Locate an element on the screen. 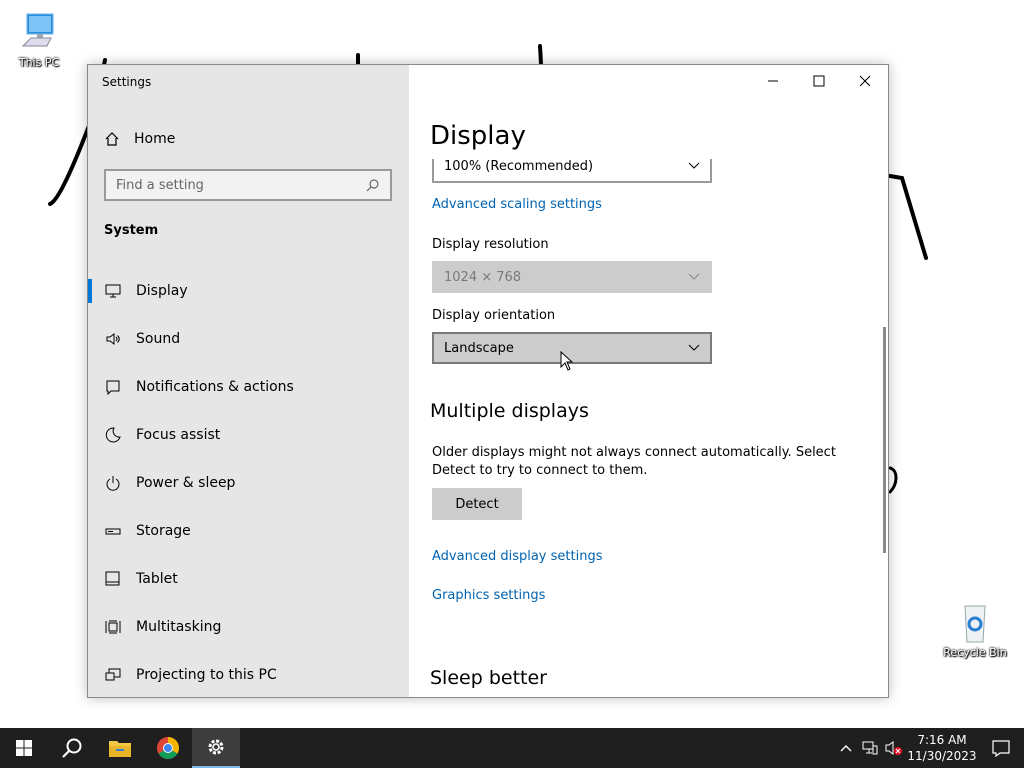  resolution-value: 1024 × 768 is located at coordinates (483, 277).